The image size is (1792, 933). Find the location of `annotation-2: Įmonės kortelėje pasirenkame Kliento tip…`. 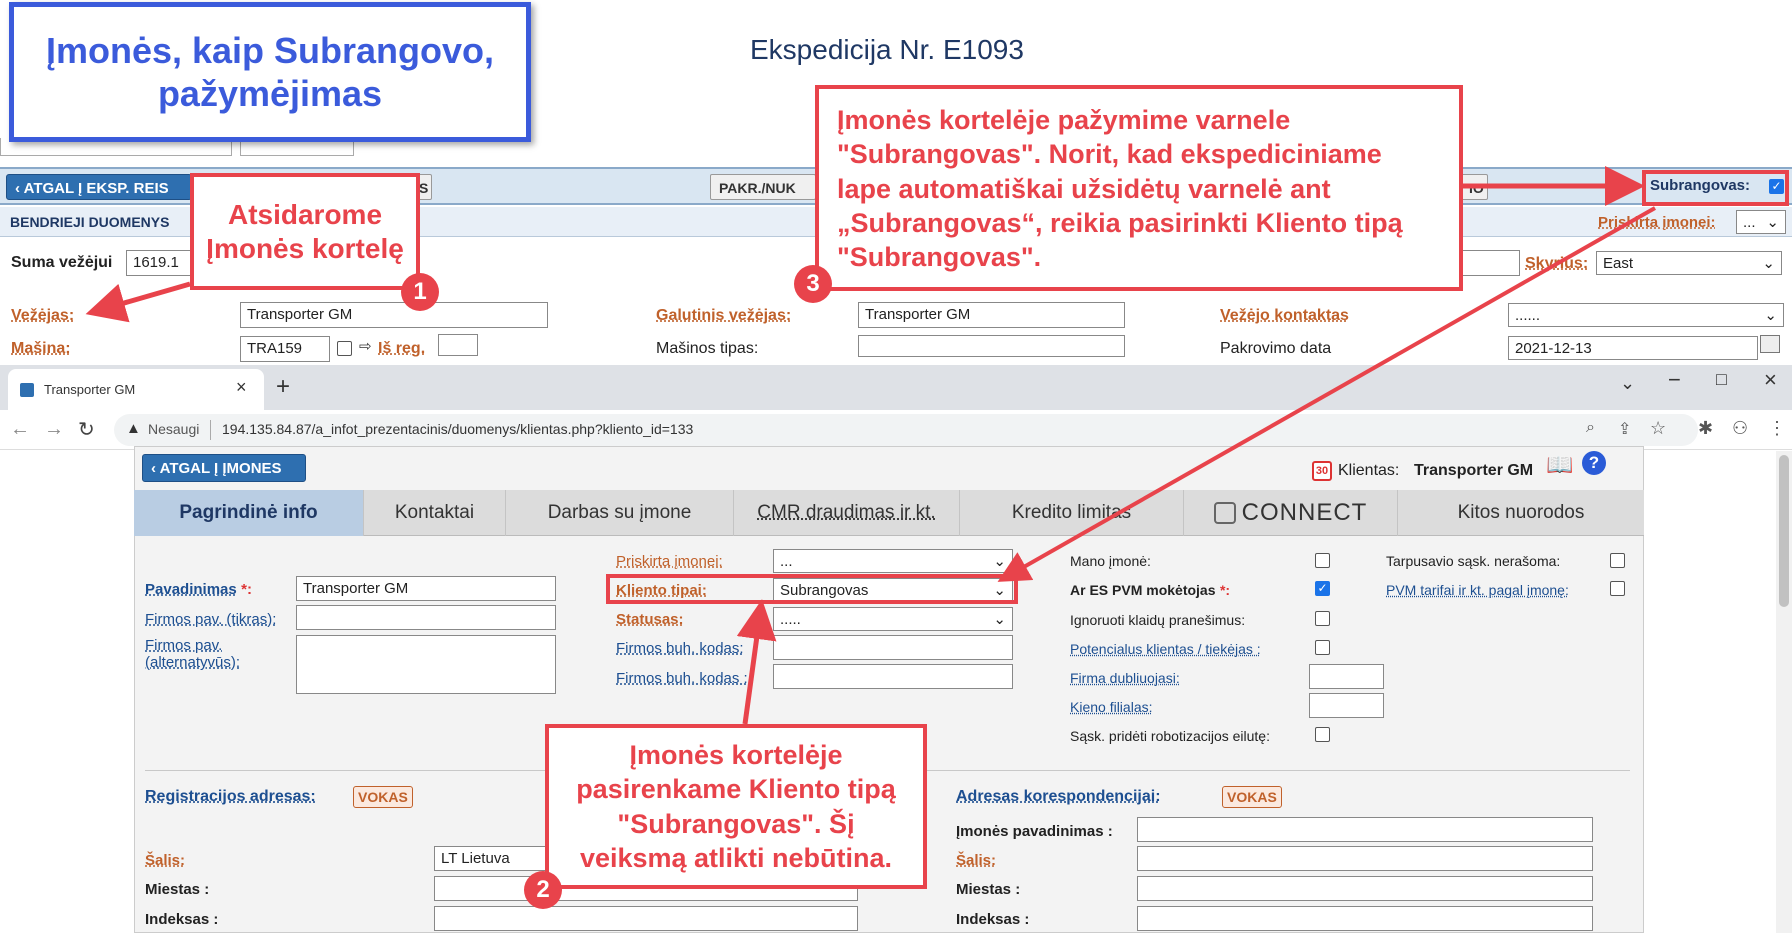

annotation-2: Įmonės kortelėje pasirenkame Kliento tip… is located at coordinates (736, 806).